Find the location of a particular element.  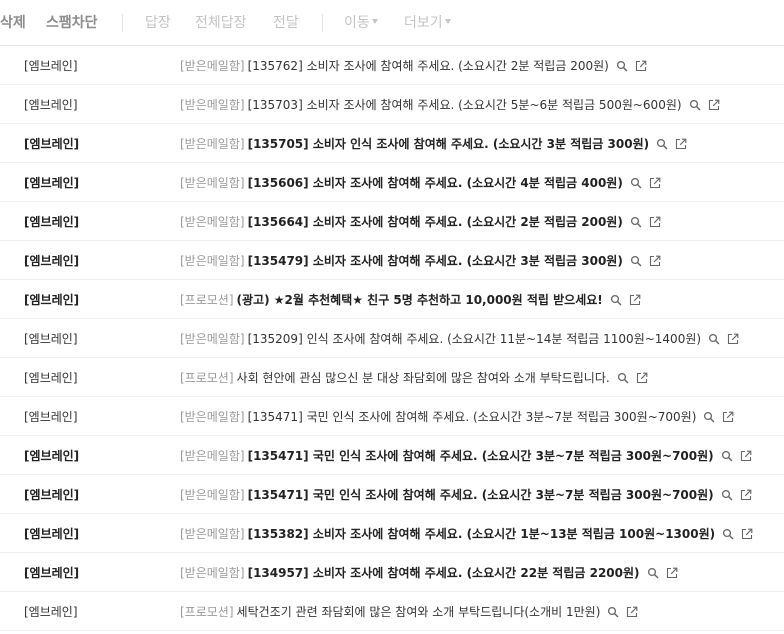

reply-button: 답장 is located at coordinates (158, 23).